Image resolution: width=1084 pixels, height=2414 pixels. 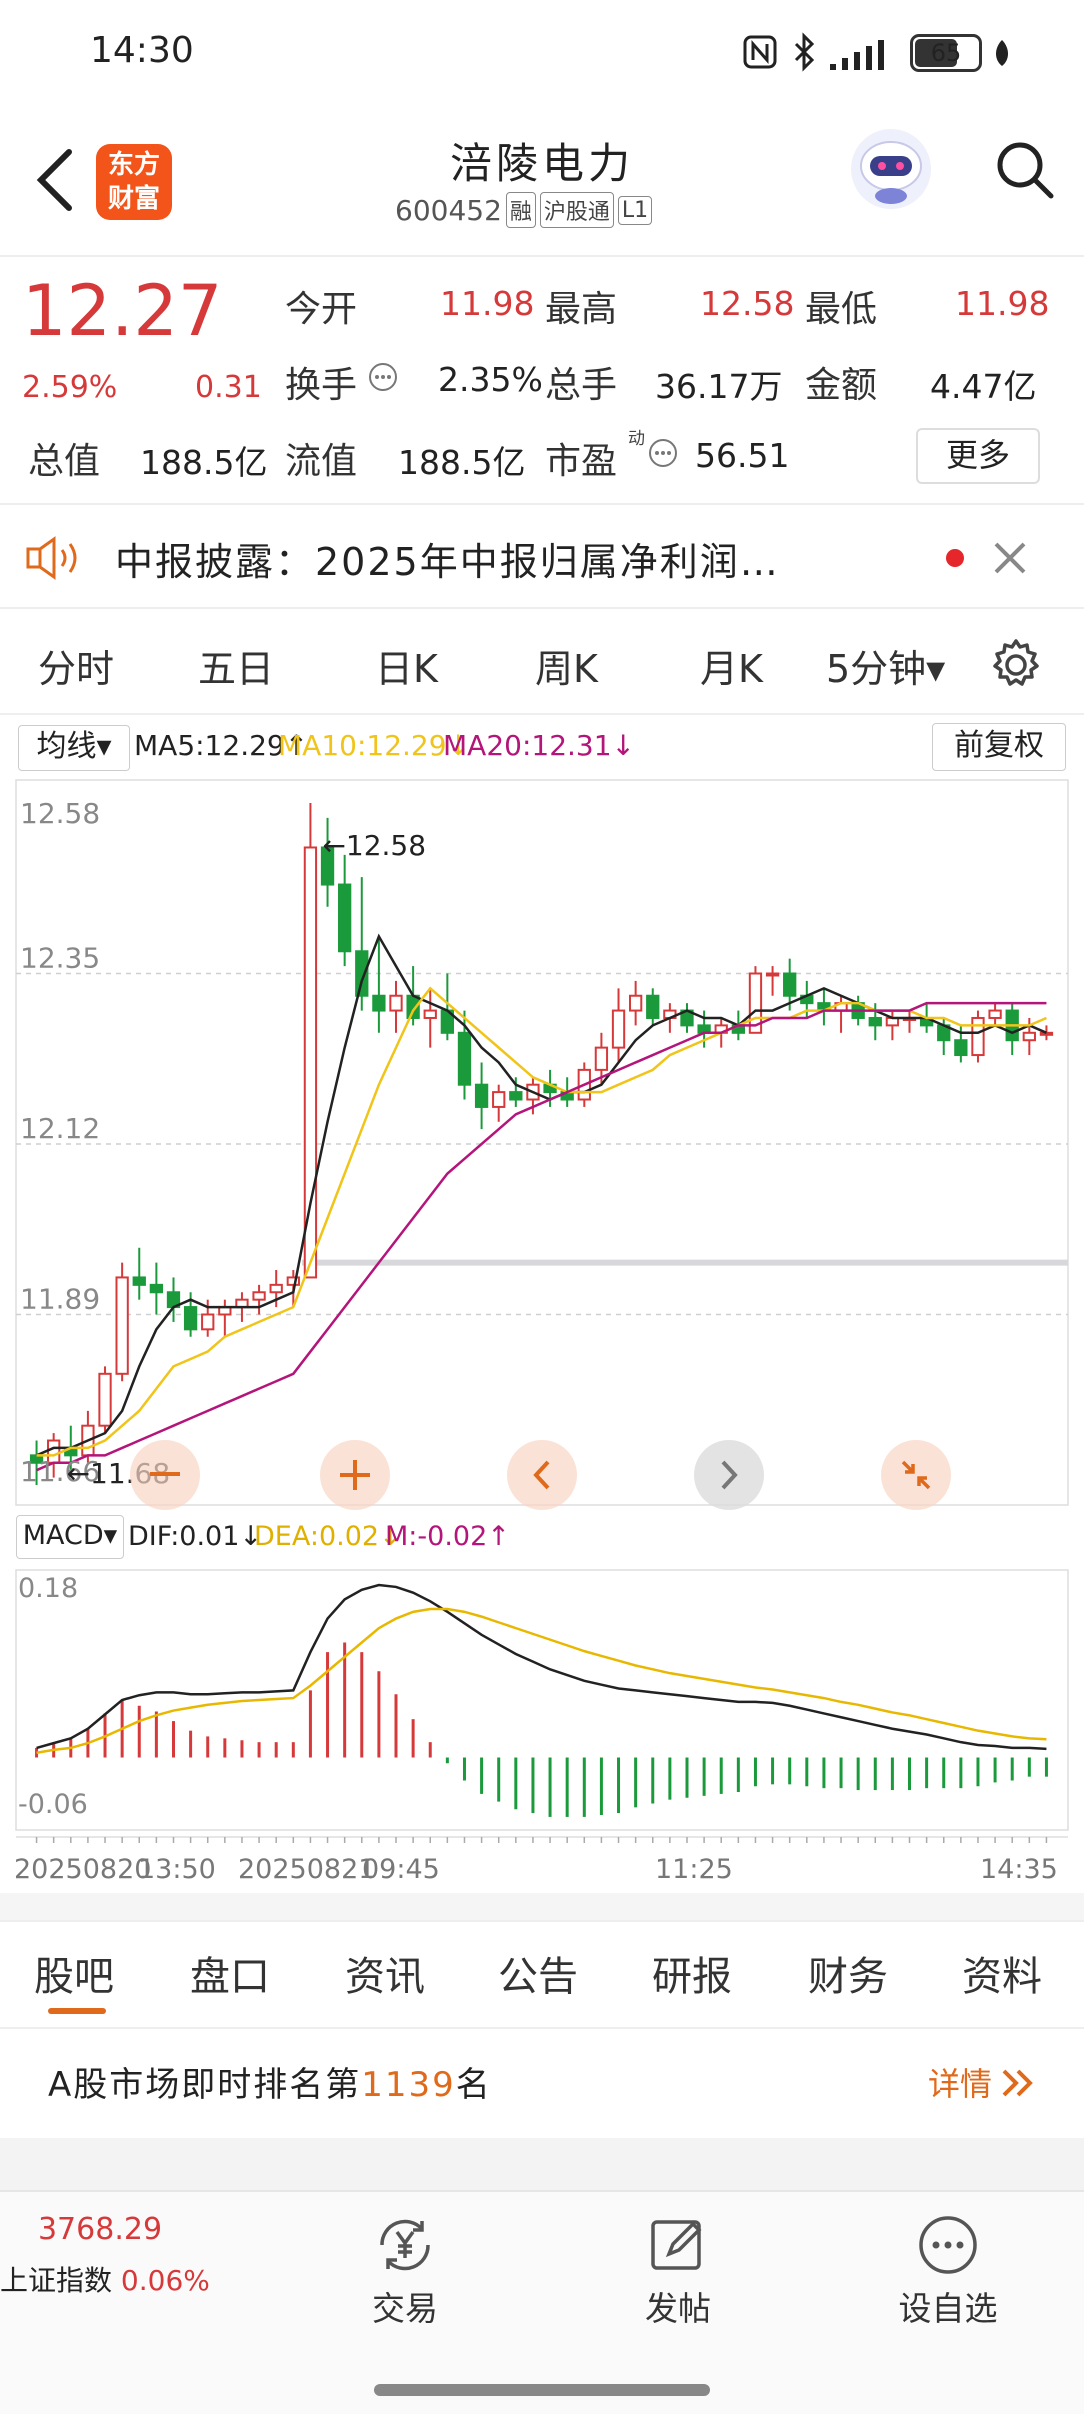 I want to click on tab-five-day: 五日, so click(x=236, y=665).